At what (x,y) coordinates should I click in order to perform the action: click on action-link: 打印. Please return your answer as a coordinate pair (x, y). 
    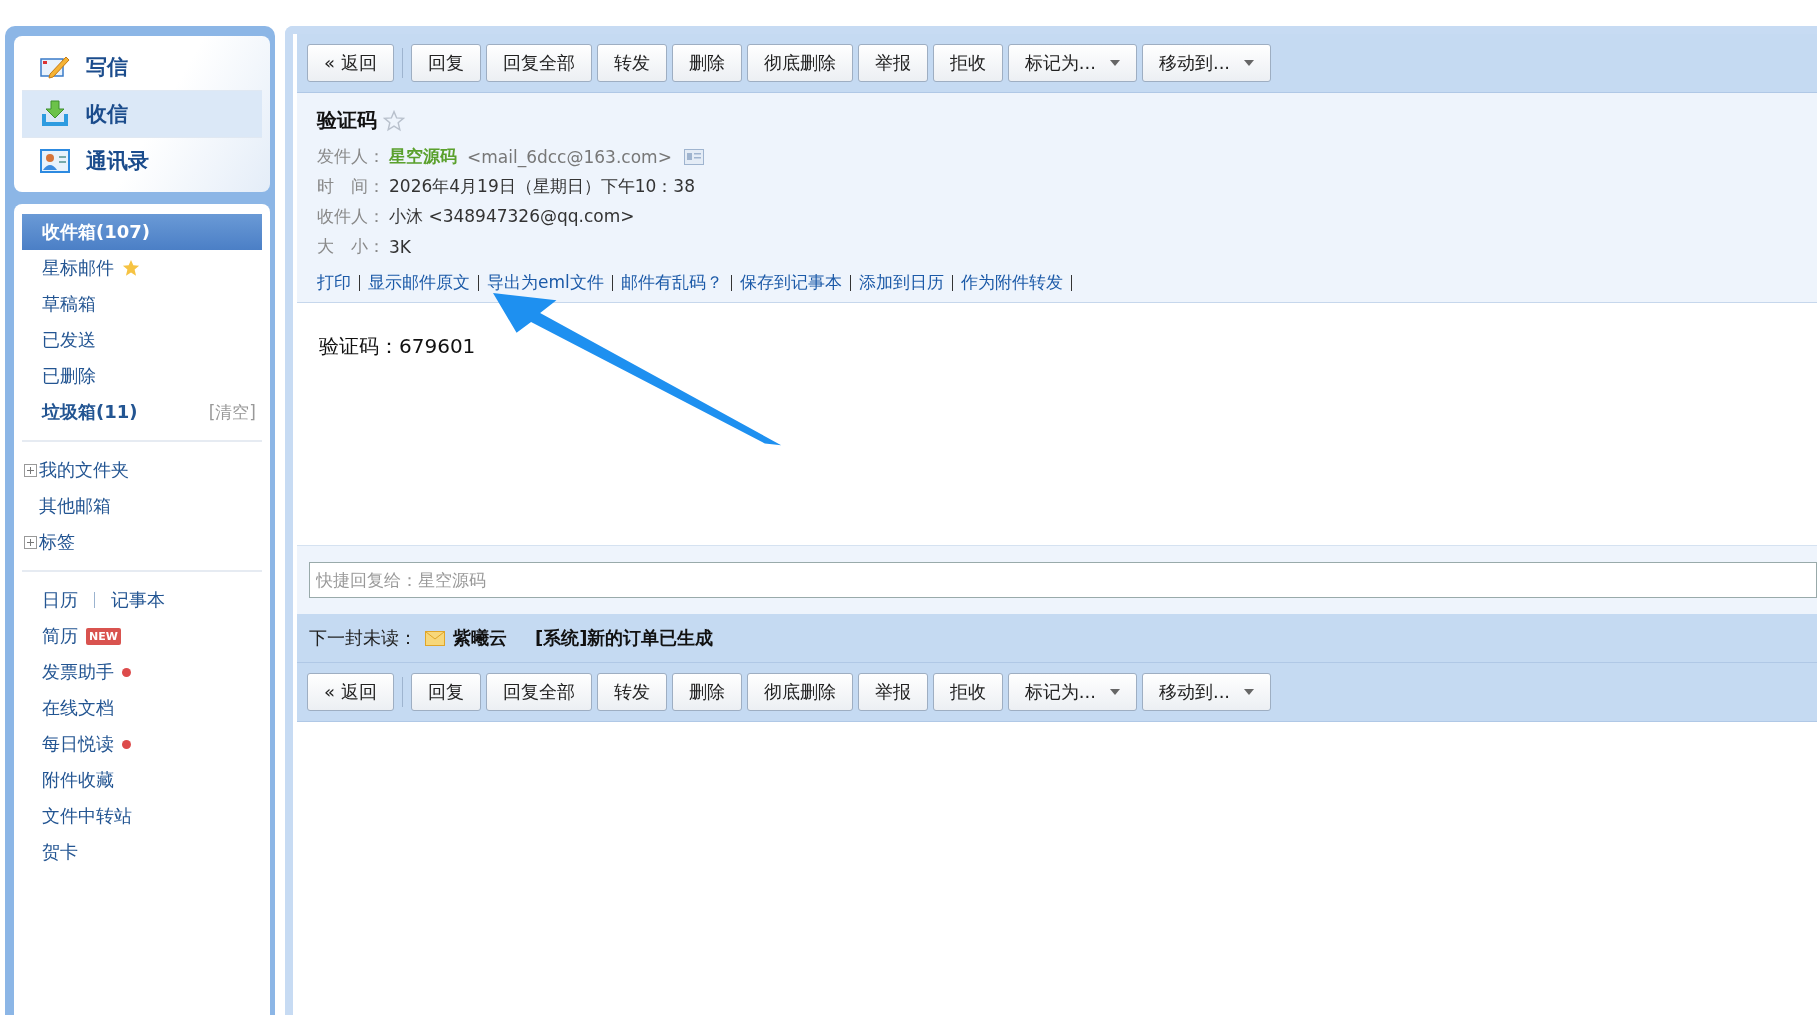
    Looking at the image, I should click on (334, 282).